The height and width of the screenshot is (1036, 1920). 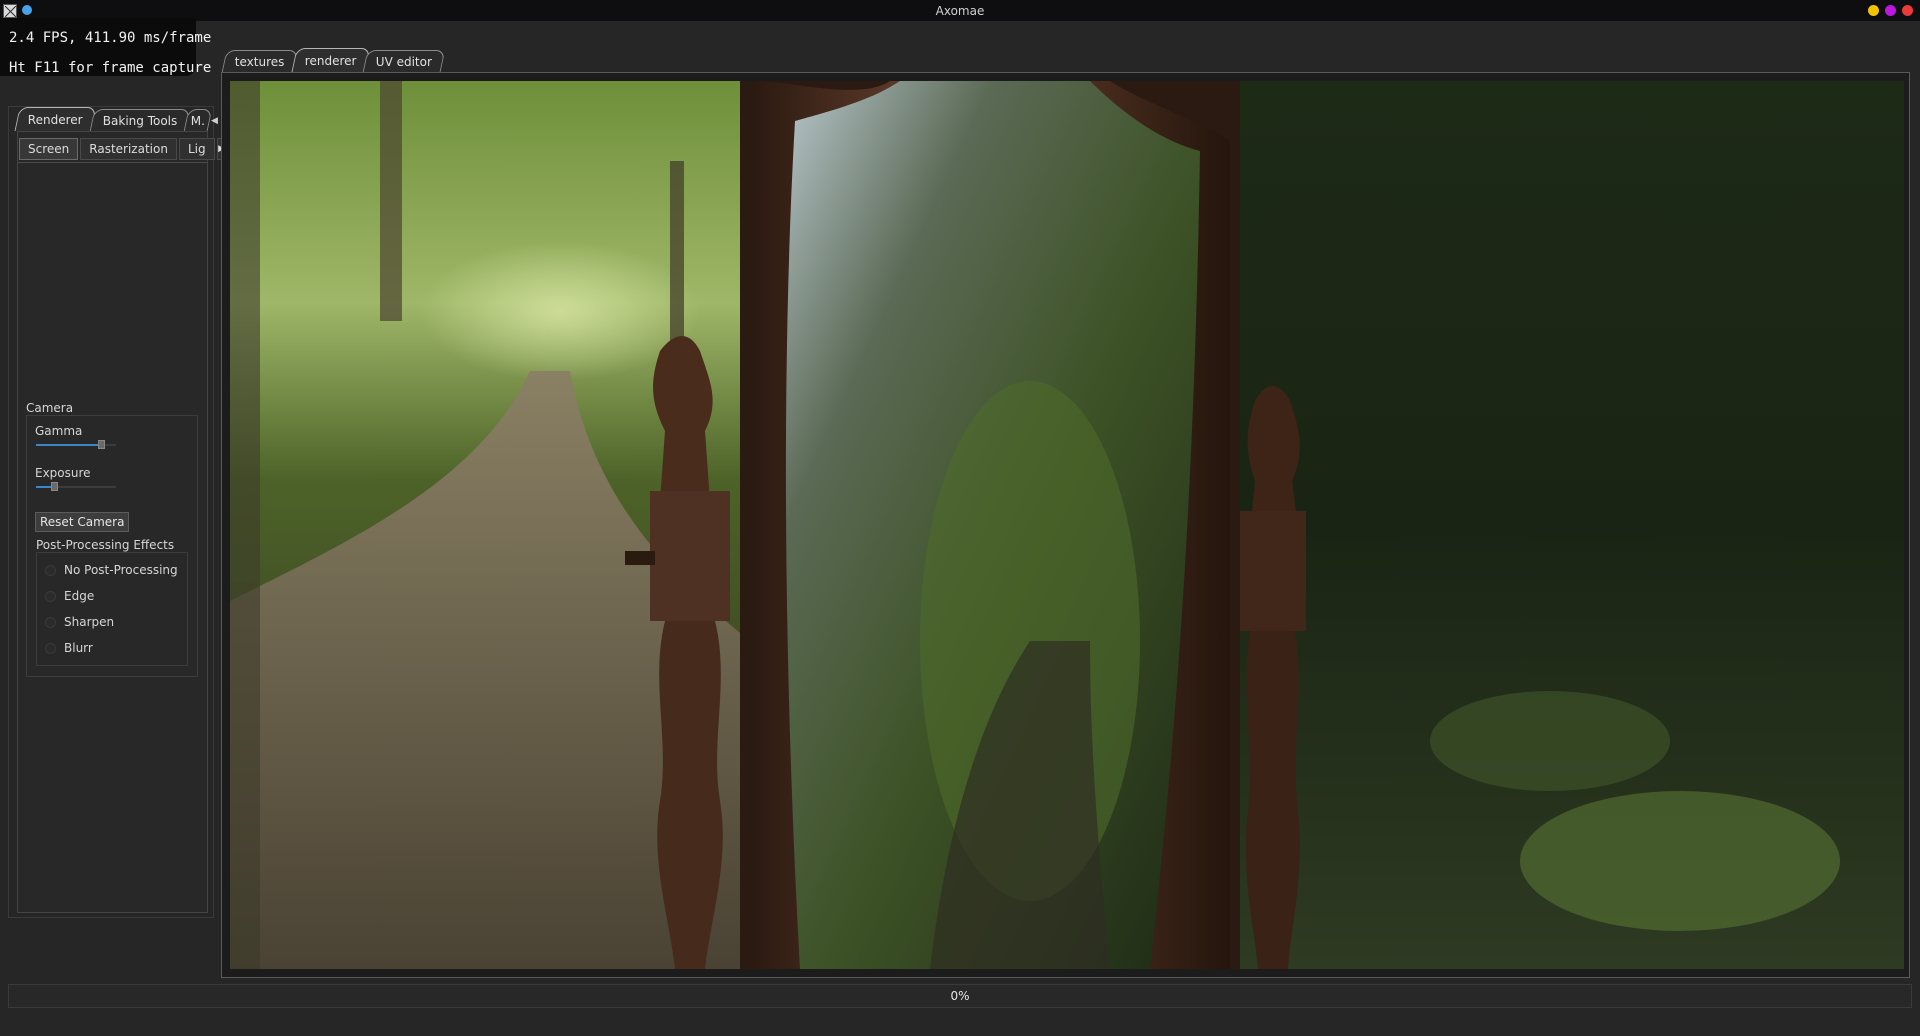 What do you see at coordinates (105, 545) in the screenshot?
I see `post-processing-label: Post-Processing Effects` at bounding box center [105, 545].